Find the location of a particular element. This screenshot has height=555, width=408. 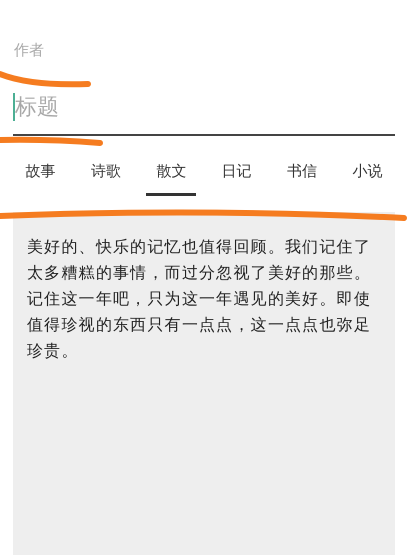

category-tab: 小说 is located at coordinates (367, 176).